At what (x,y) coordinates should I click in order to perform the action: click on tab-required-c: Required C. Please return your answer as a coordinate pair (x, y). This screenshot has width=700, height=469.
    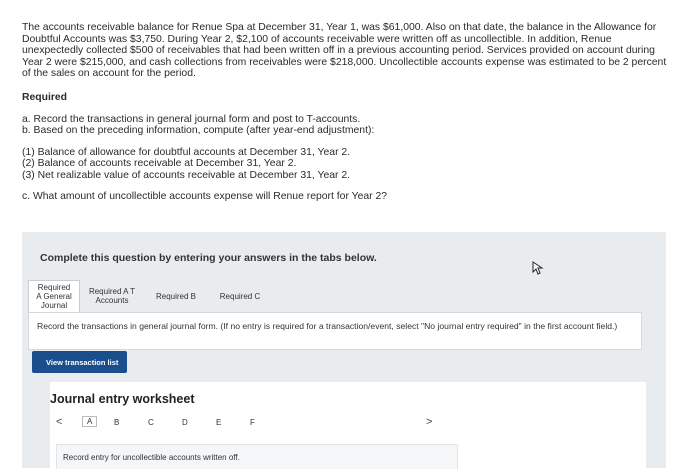
    Looking at the image, I should click on (240, 296).